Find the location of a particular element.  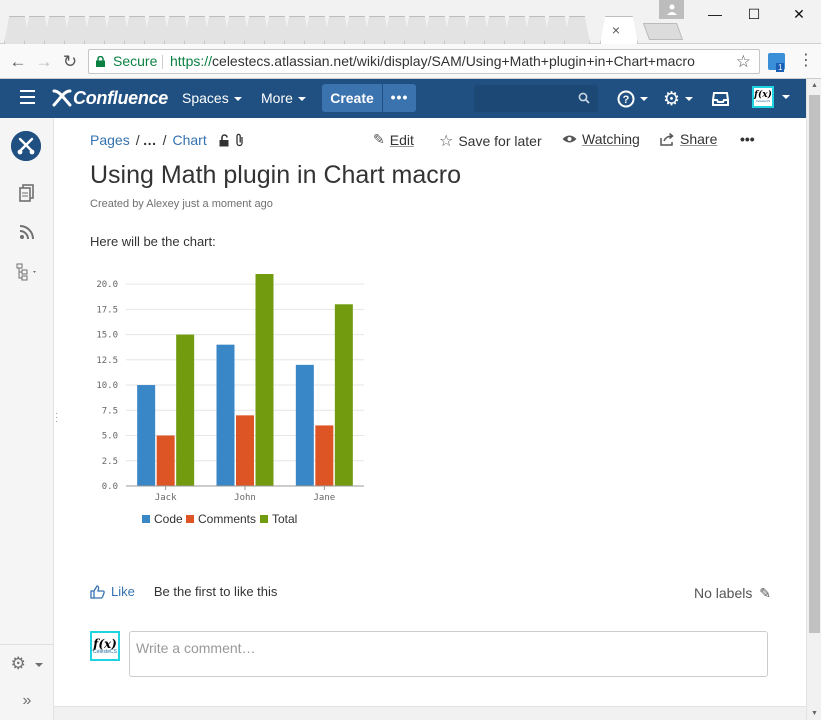

search-input is located at coordinates (536, 98).